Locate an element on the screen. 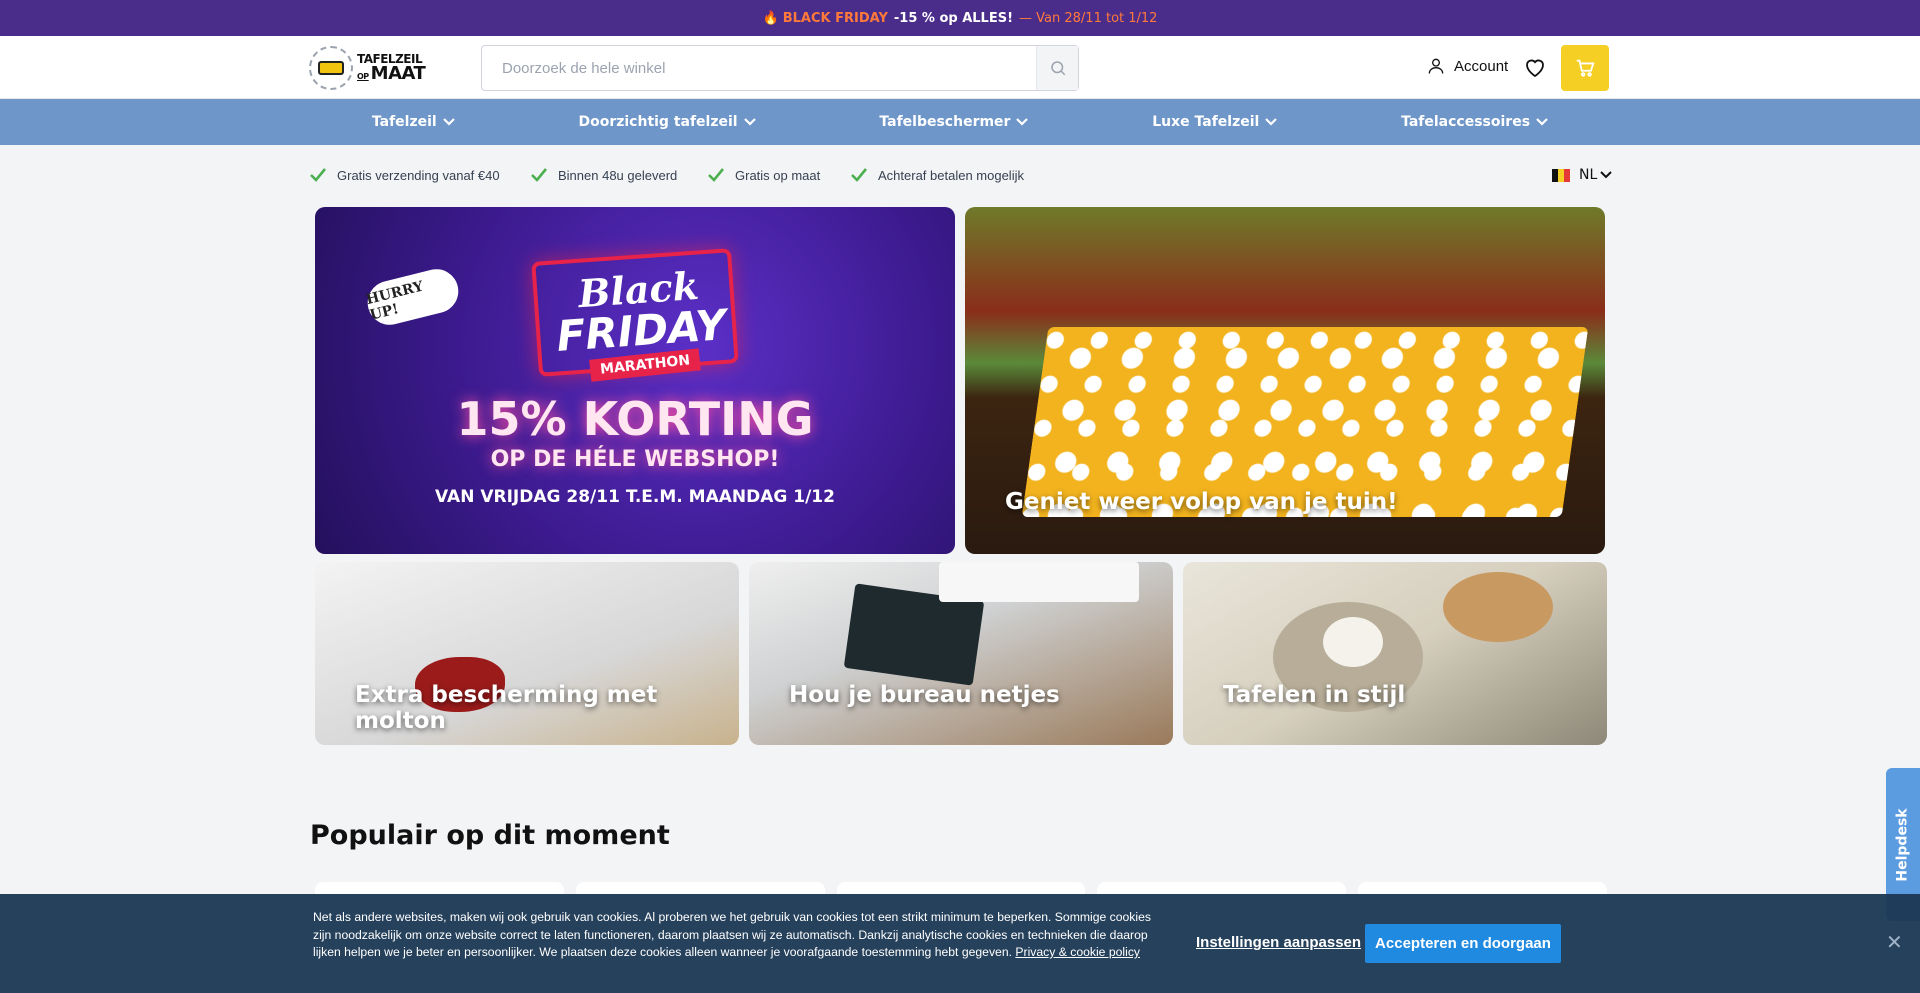  wishlist-button is located at coordinates (1535, 69).